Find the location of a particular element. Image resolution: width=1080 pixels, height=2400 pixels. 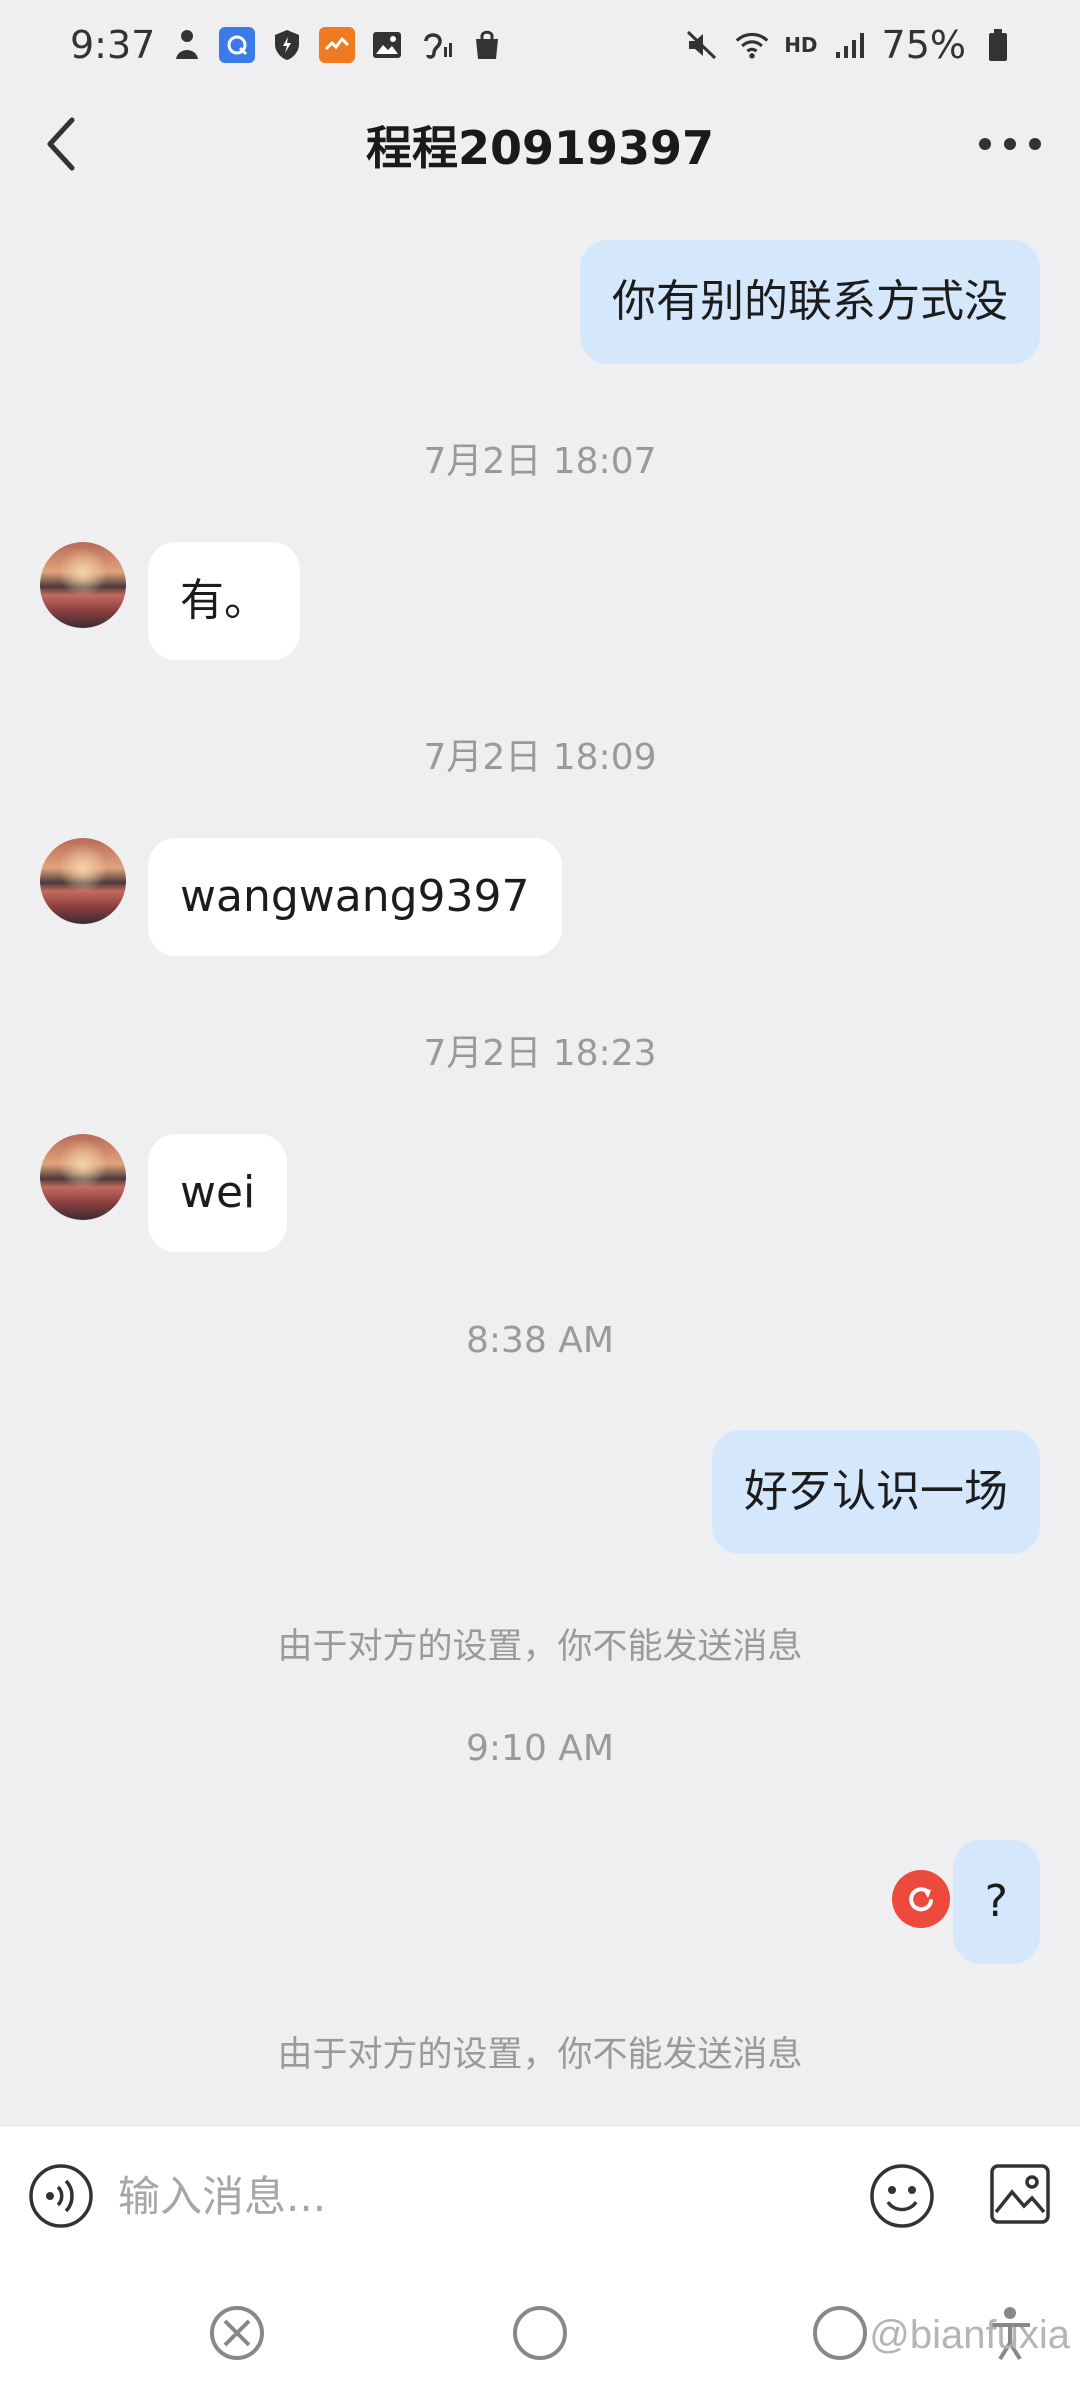

more-options-button is located at coordinates (1010, 144).